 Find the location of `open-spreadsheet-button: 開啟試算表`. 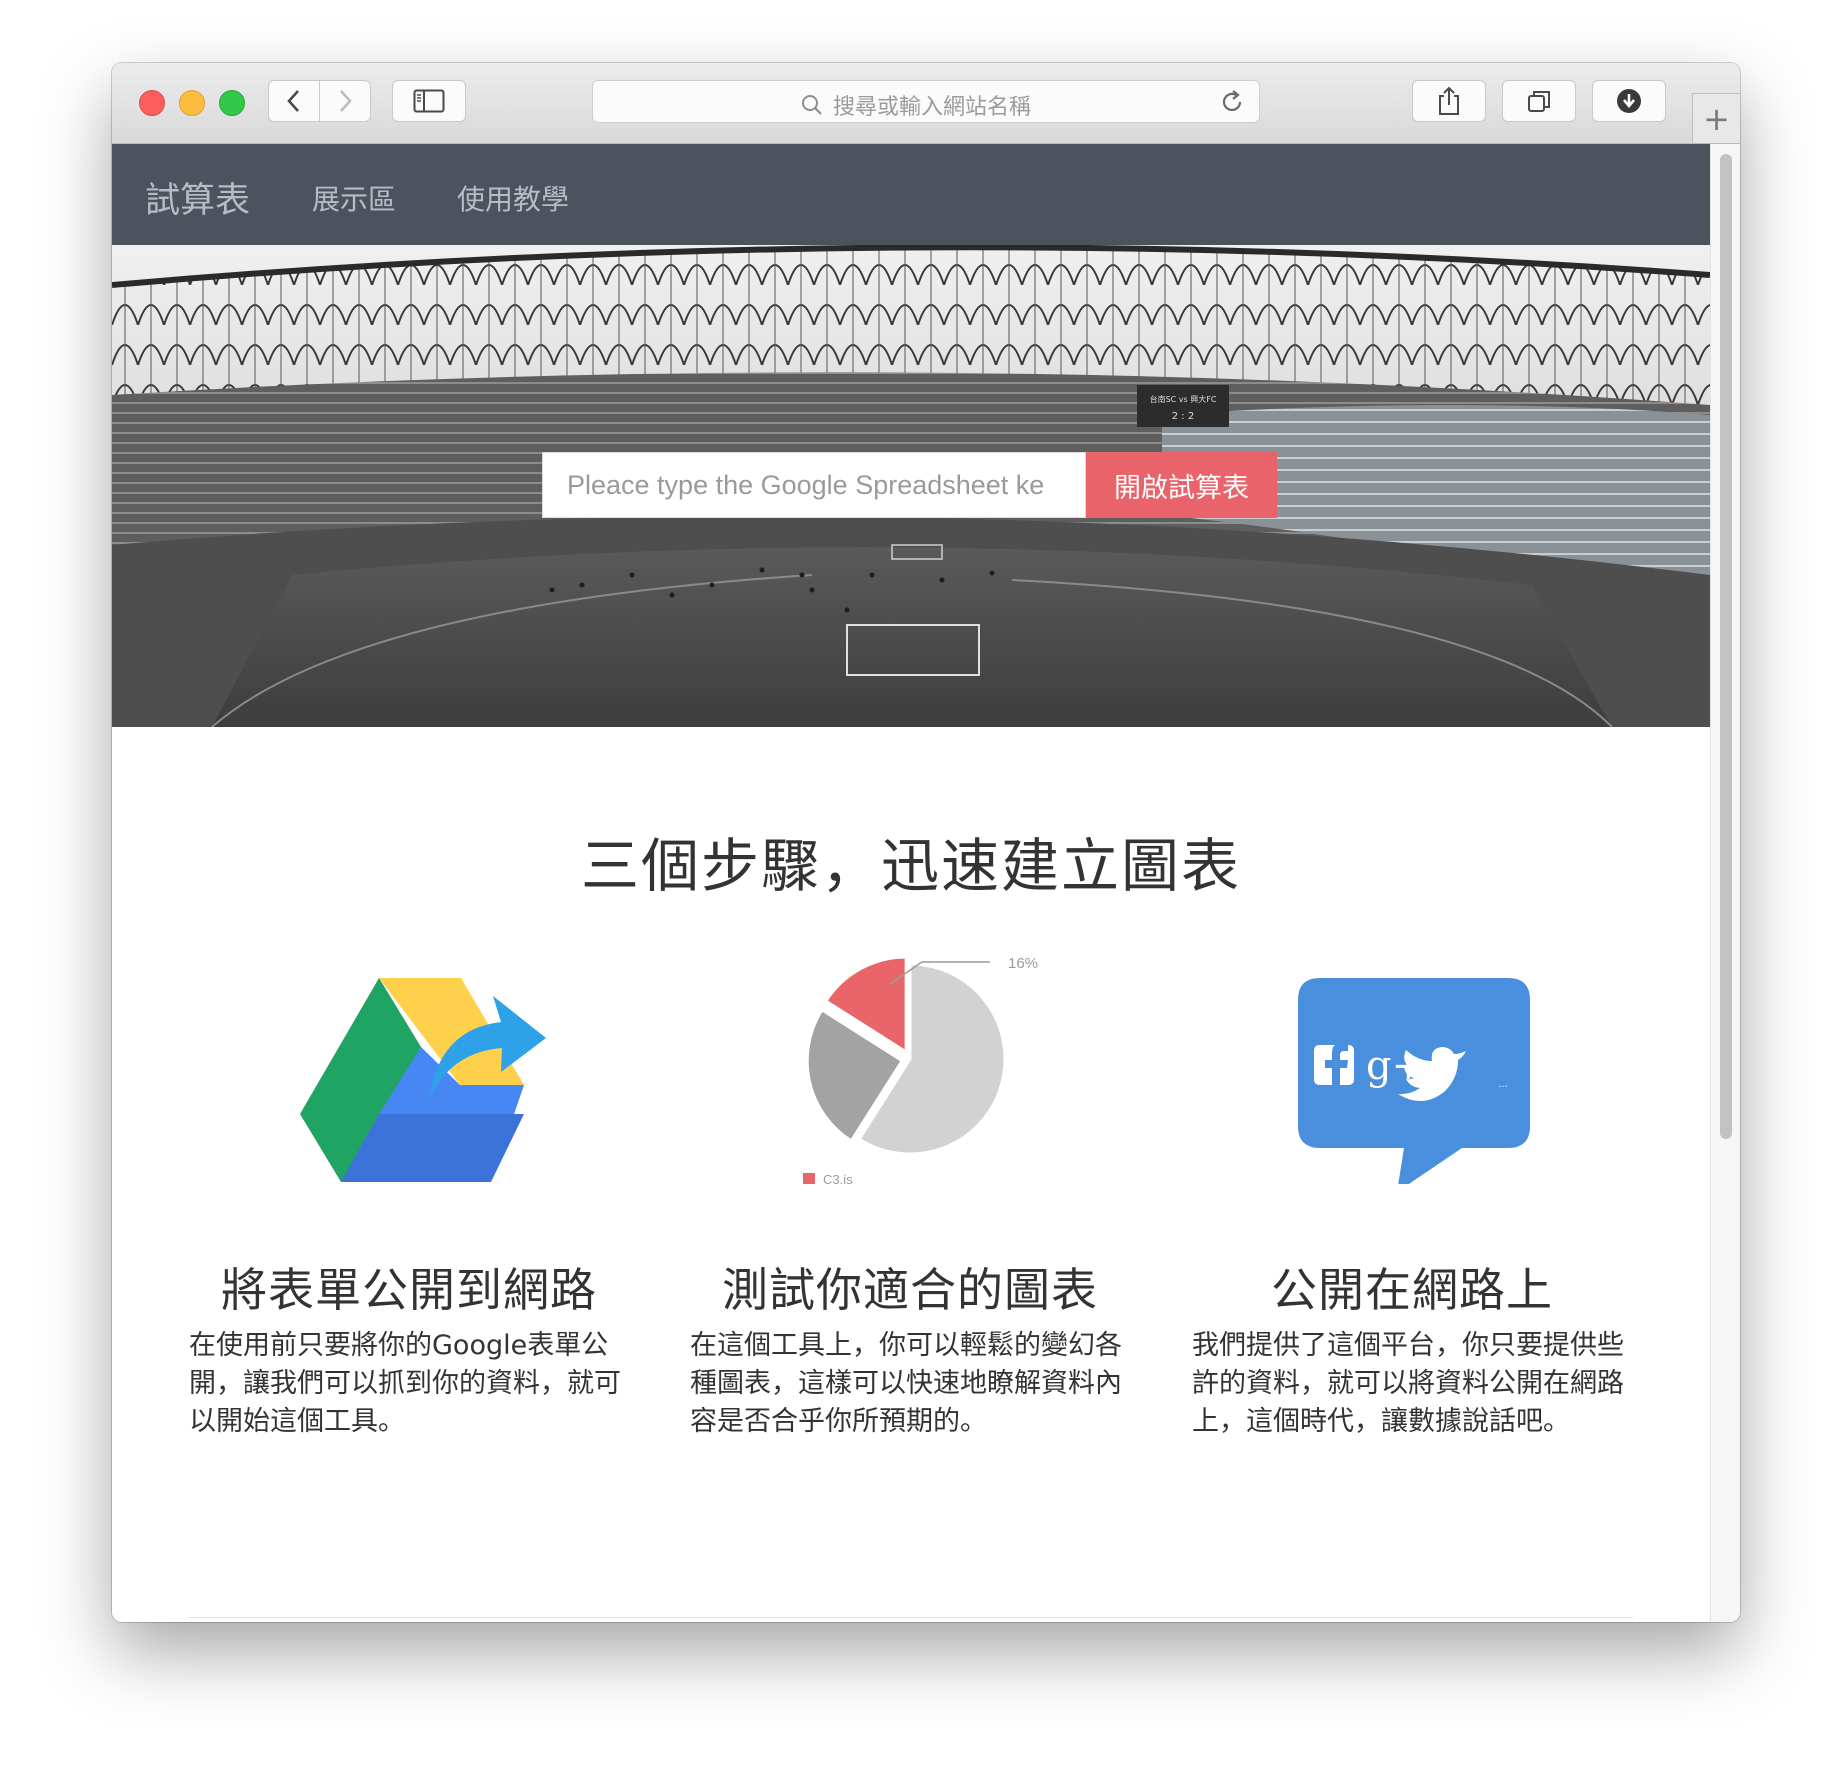

open-spreadsheet-button: 開啟試算表 is located at coordinates (1181, 485).